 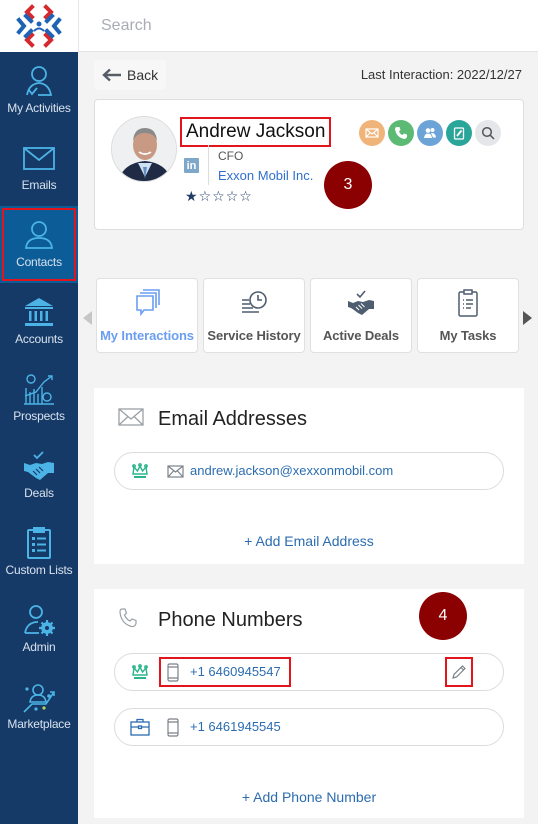 I want to click on sidebar-item-contacts: Contacts, so click(x=39, y=244).